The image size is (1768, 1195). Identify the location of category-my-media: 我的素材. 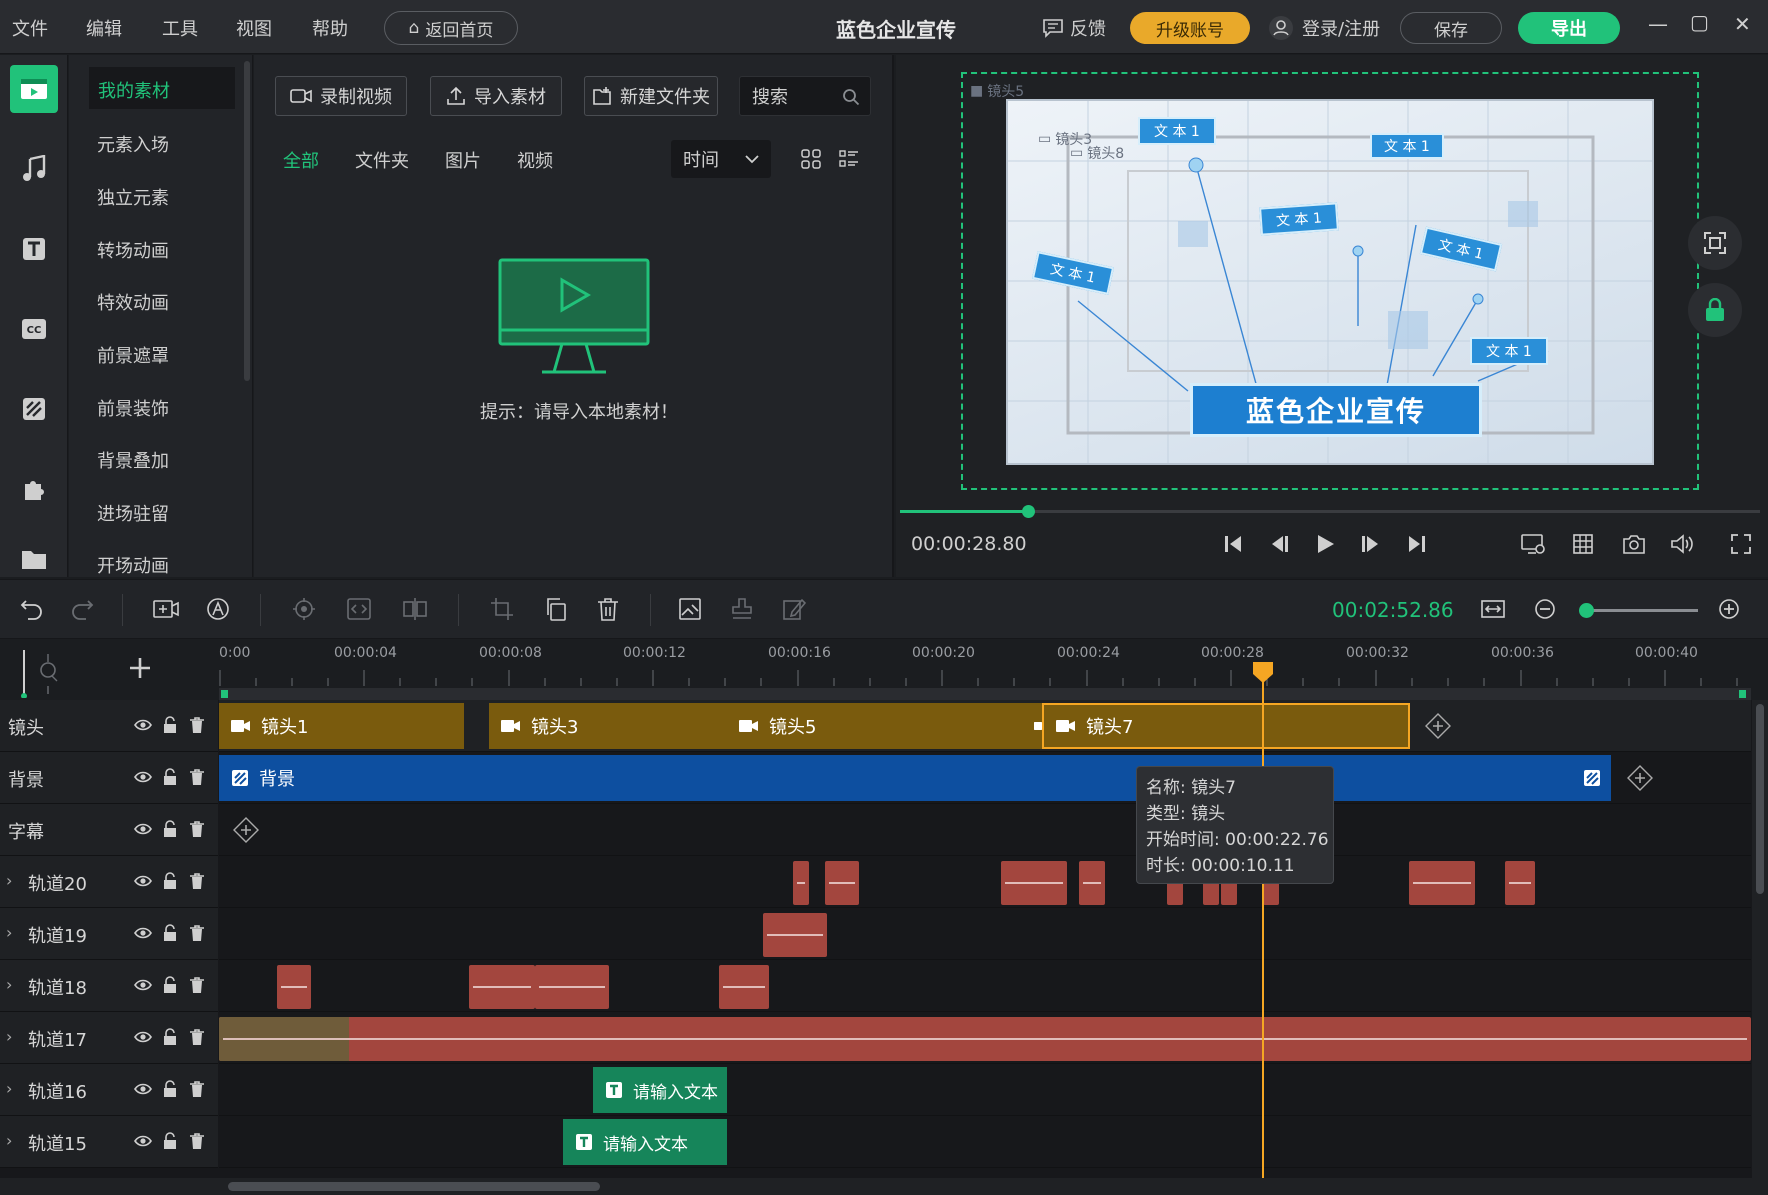
(162, 88).